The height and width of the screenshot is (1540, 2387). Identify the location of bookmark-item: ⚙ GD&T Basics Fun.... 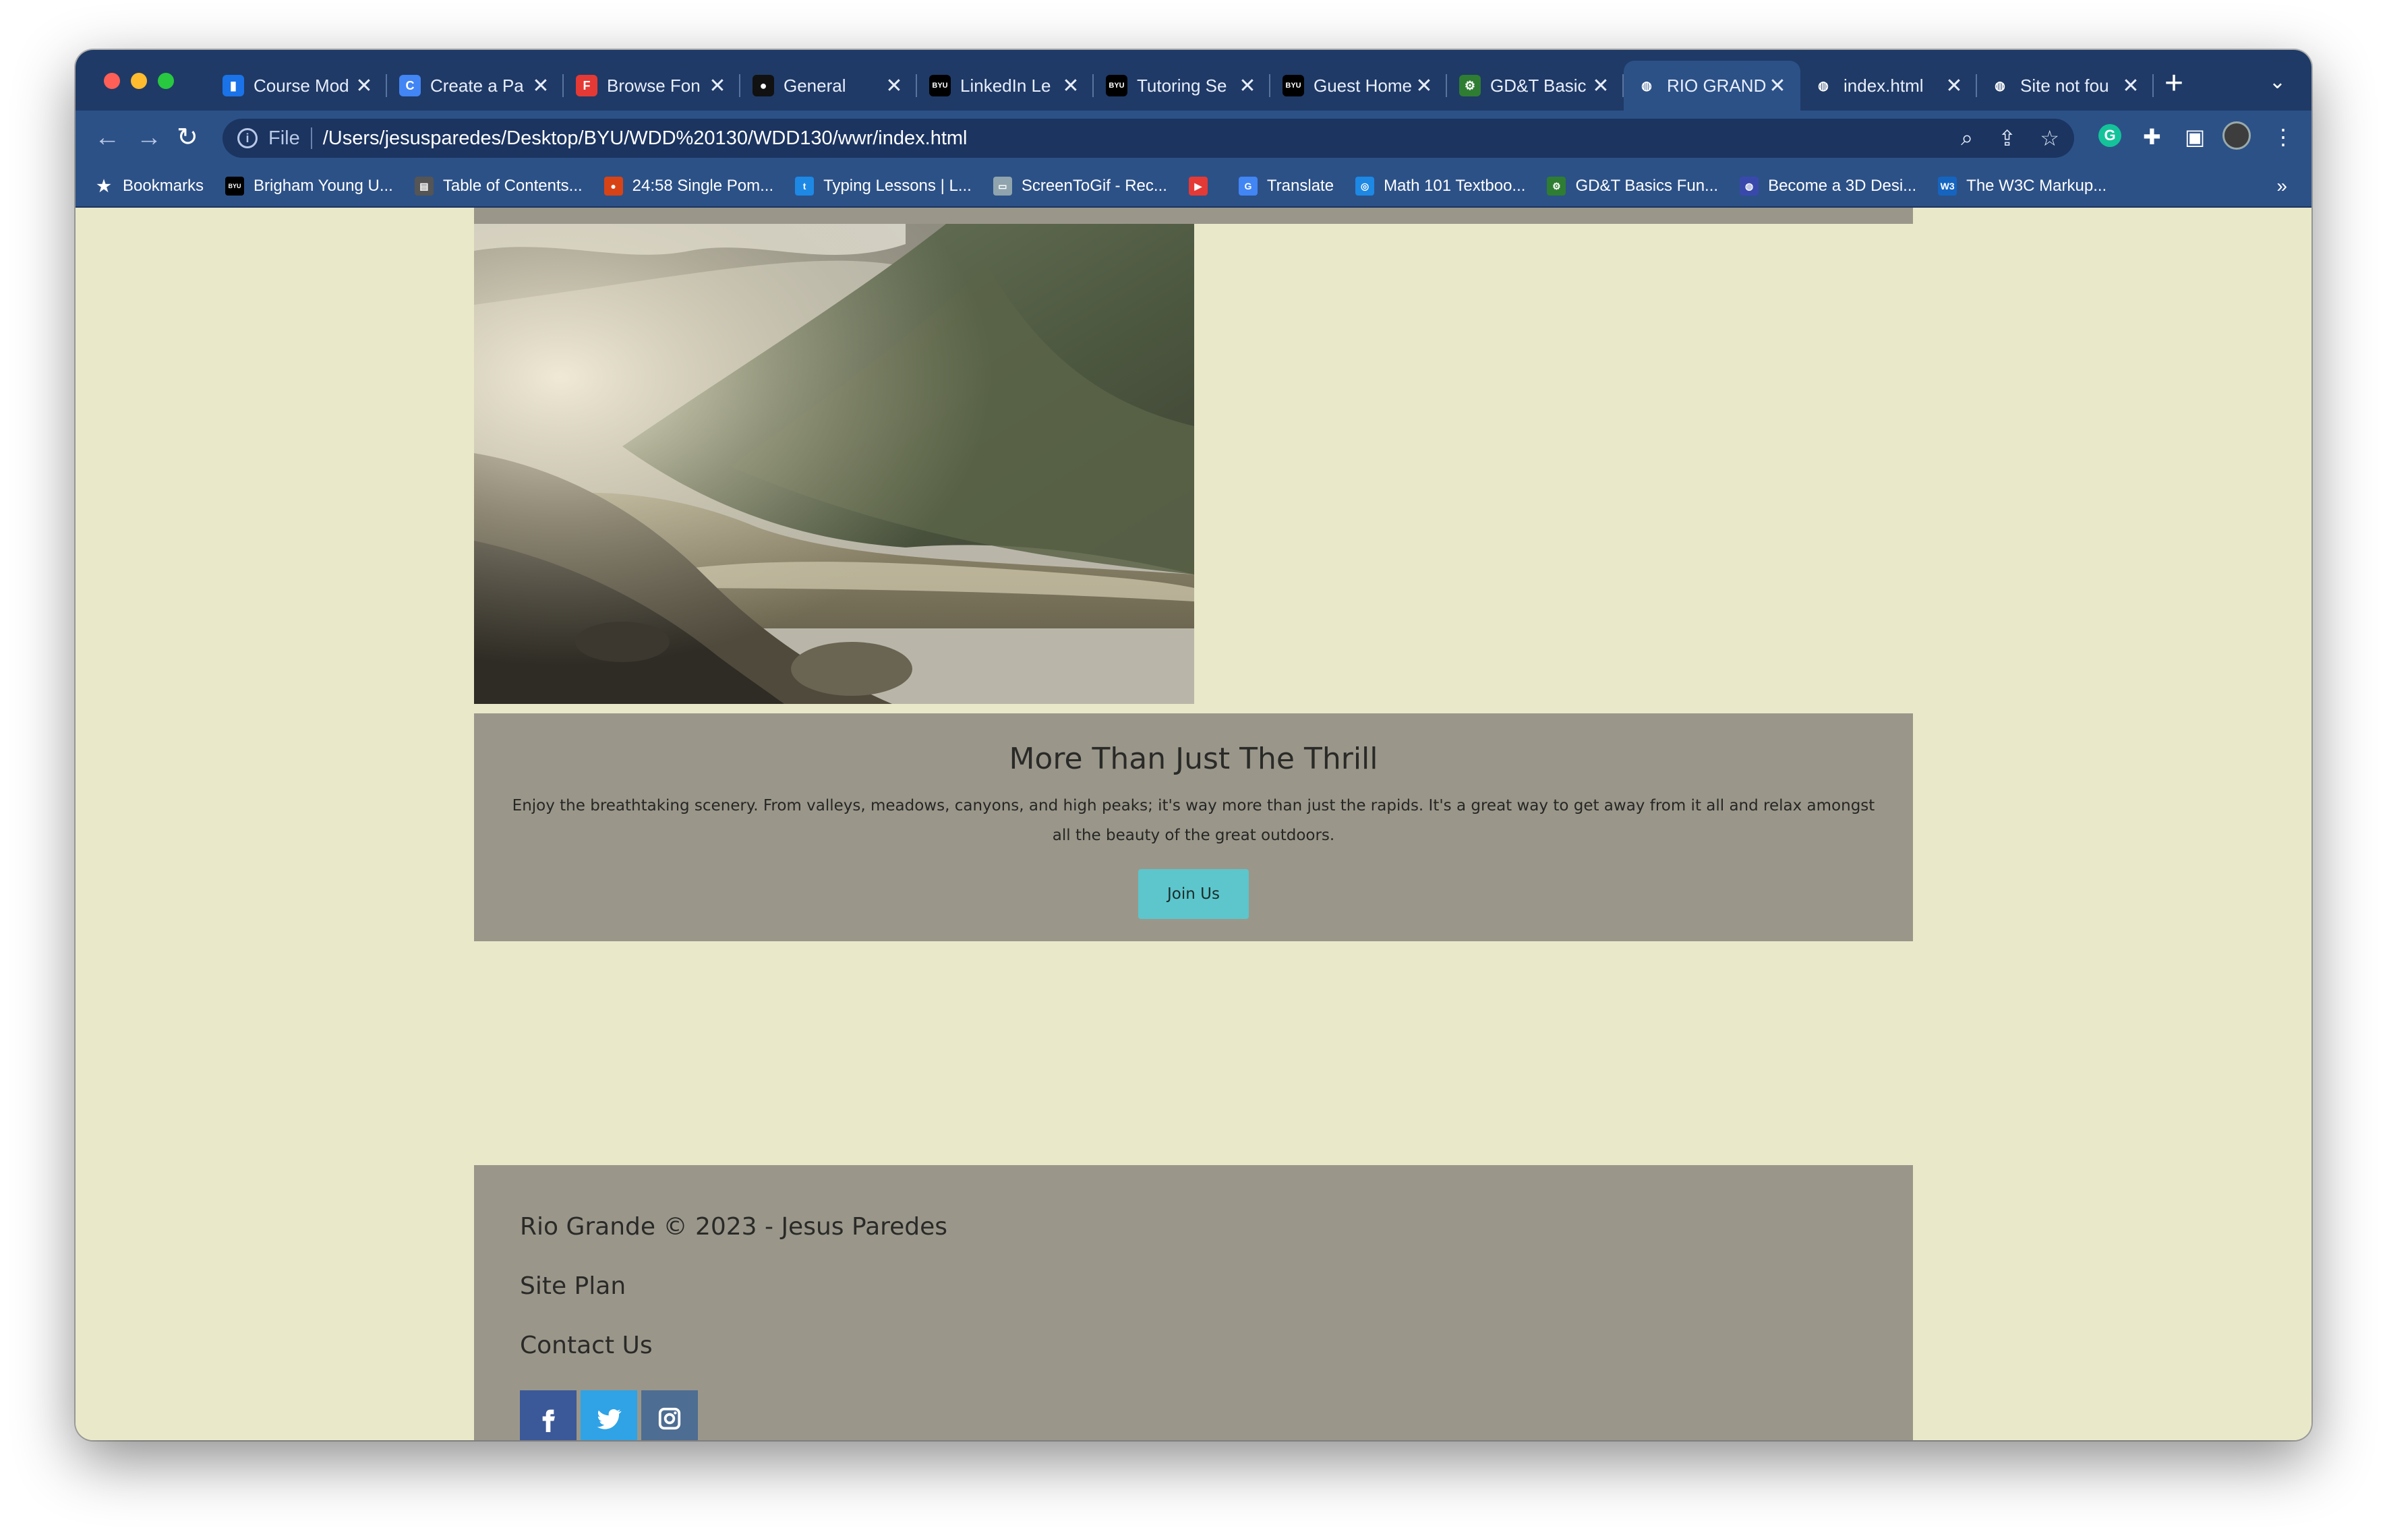
(1633, 186).